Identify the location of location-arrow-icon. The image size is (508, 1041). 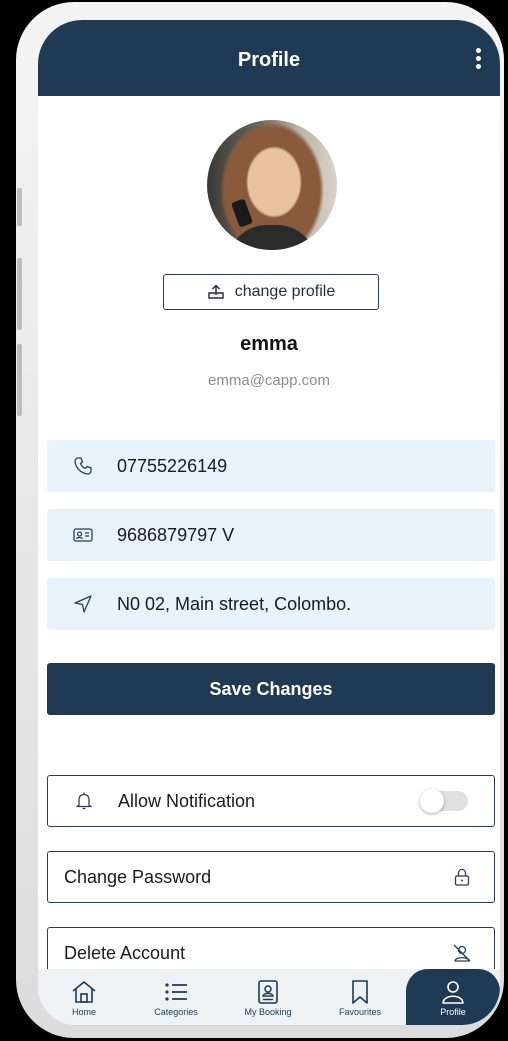
(83, 604).